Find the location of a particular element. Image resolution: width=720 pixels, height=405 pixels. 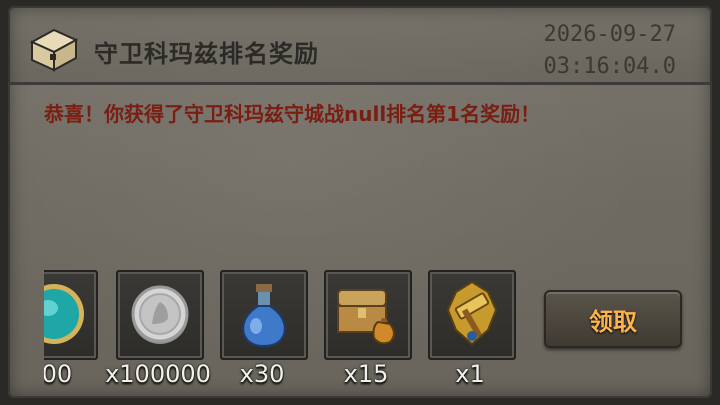

mail-date: 2026-09-27 is located at coordinates (609, 34).